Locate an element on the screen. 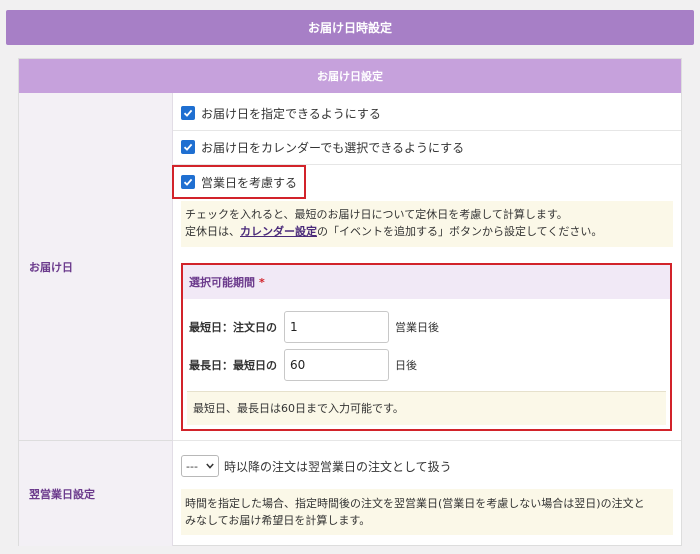 The height and width of the screenshot is (554, 700). delivery-date-label: お届け日 is located at coordinates (96, 266).